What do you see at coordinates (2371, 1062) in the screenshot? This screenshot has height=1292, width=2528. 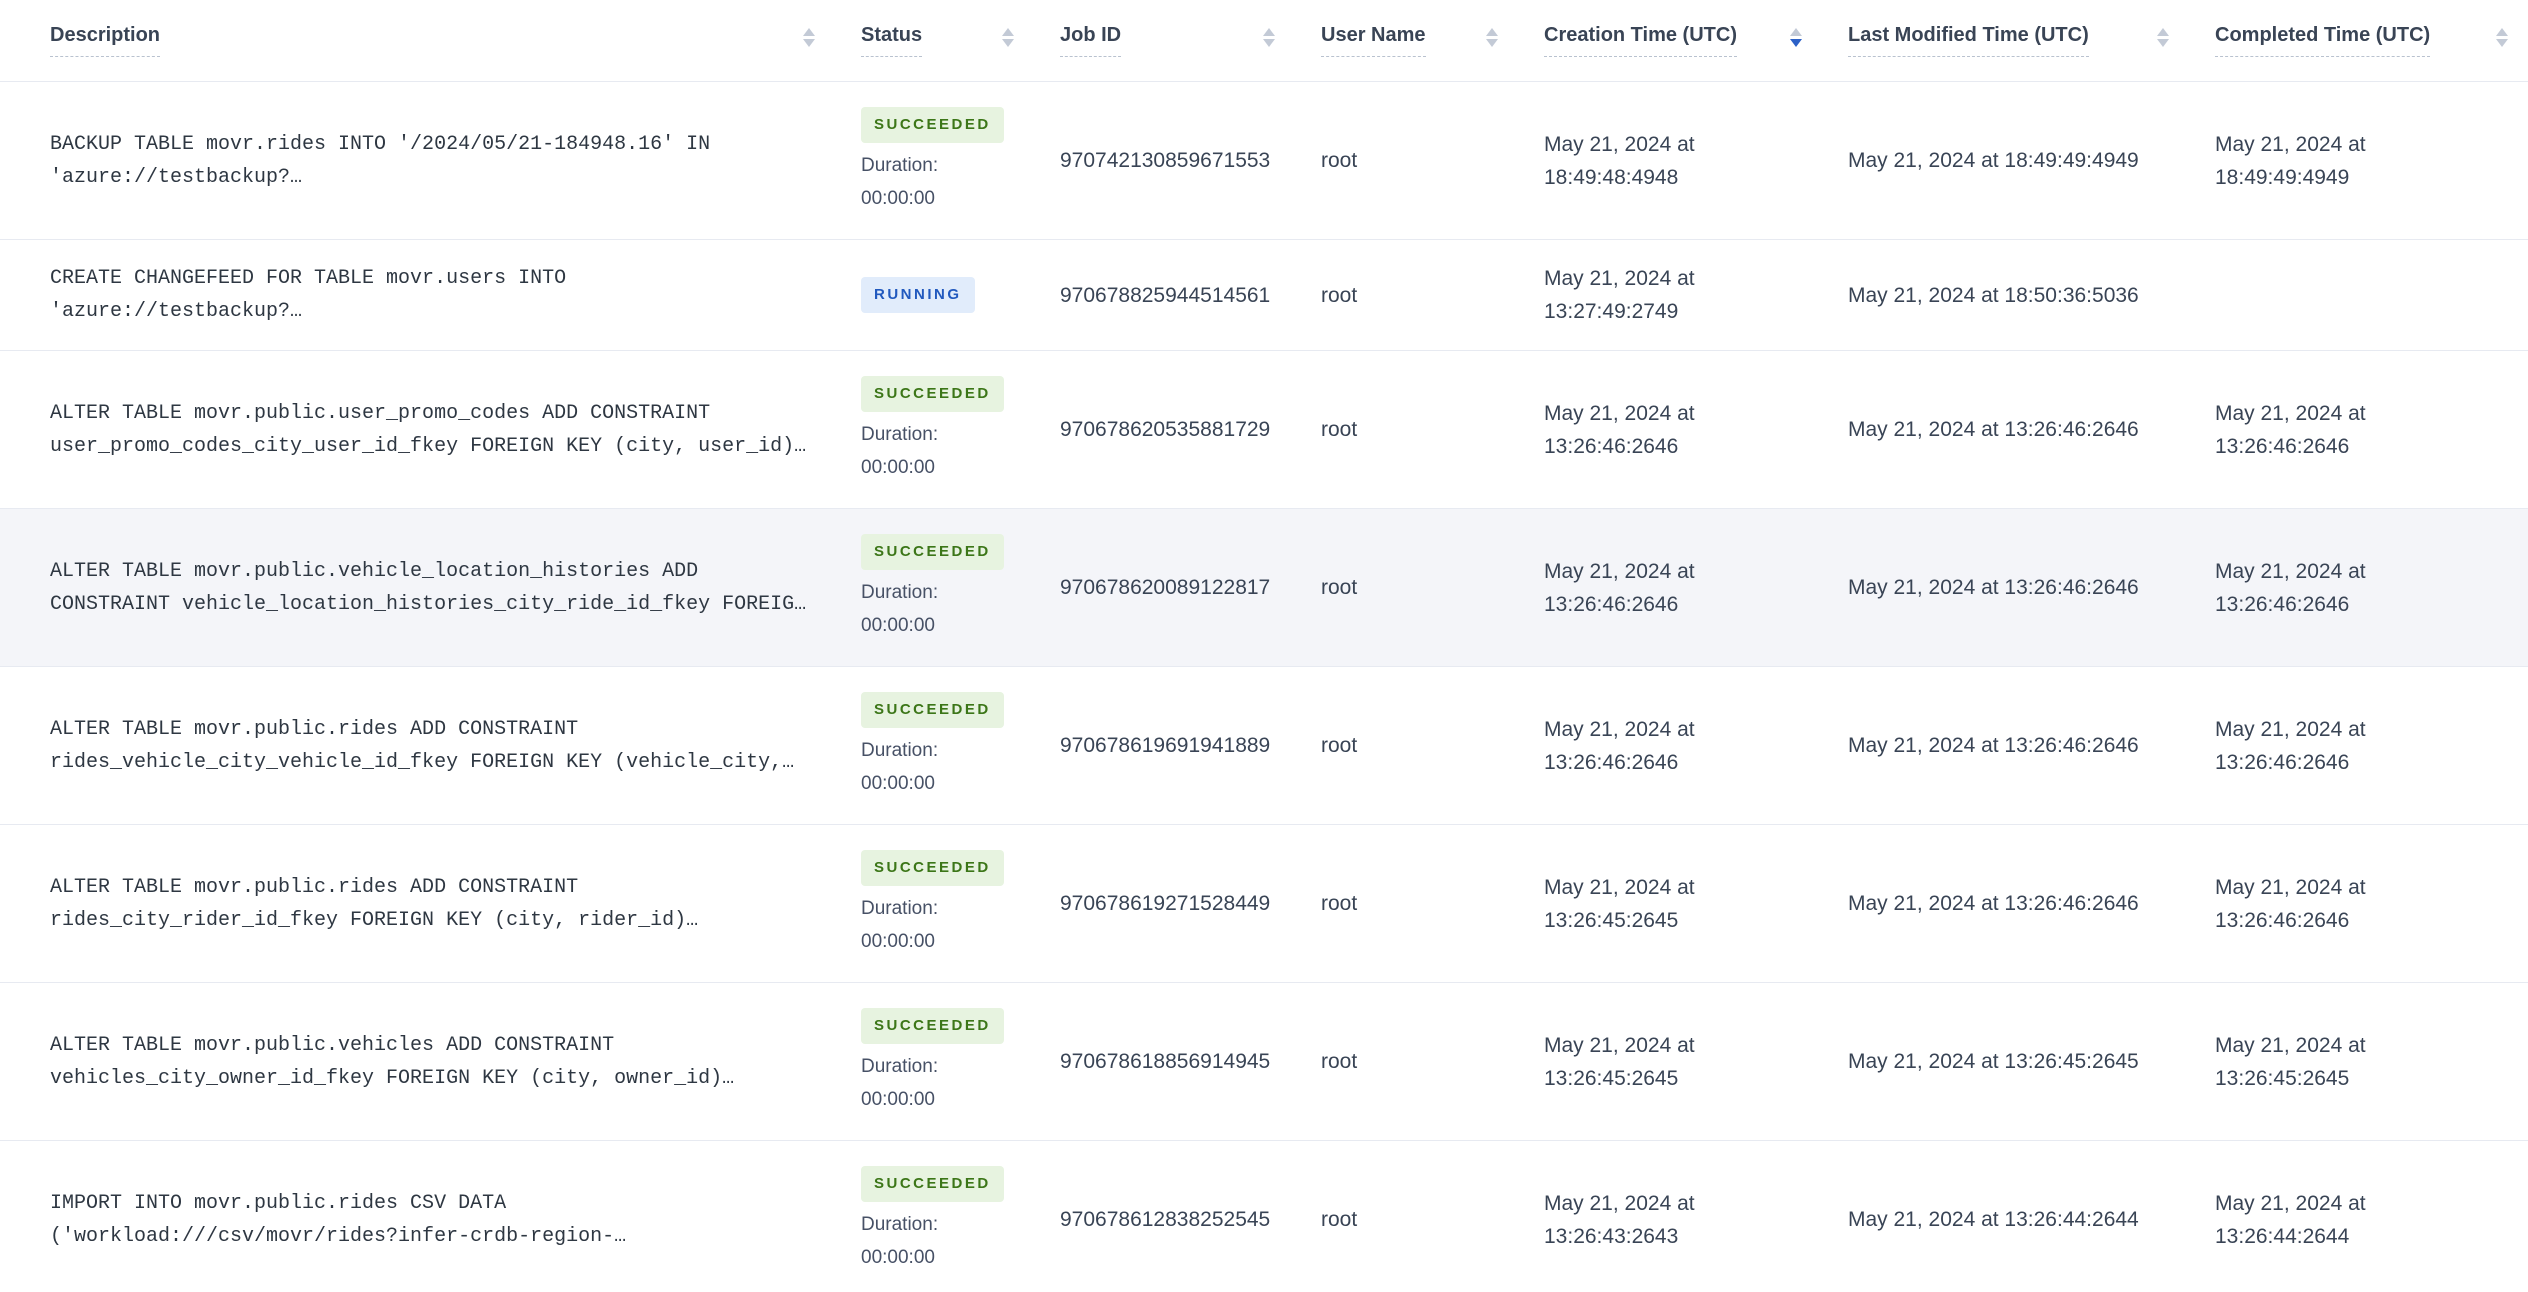 I see `completed-time-cell: May 21, 2024 at 13:26:45:2645` at bounding box center [2371, 1062].